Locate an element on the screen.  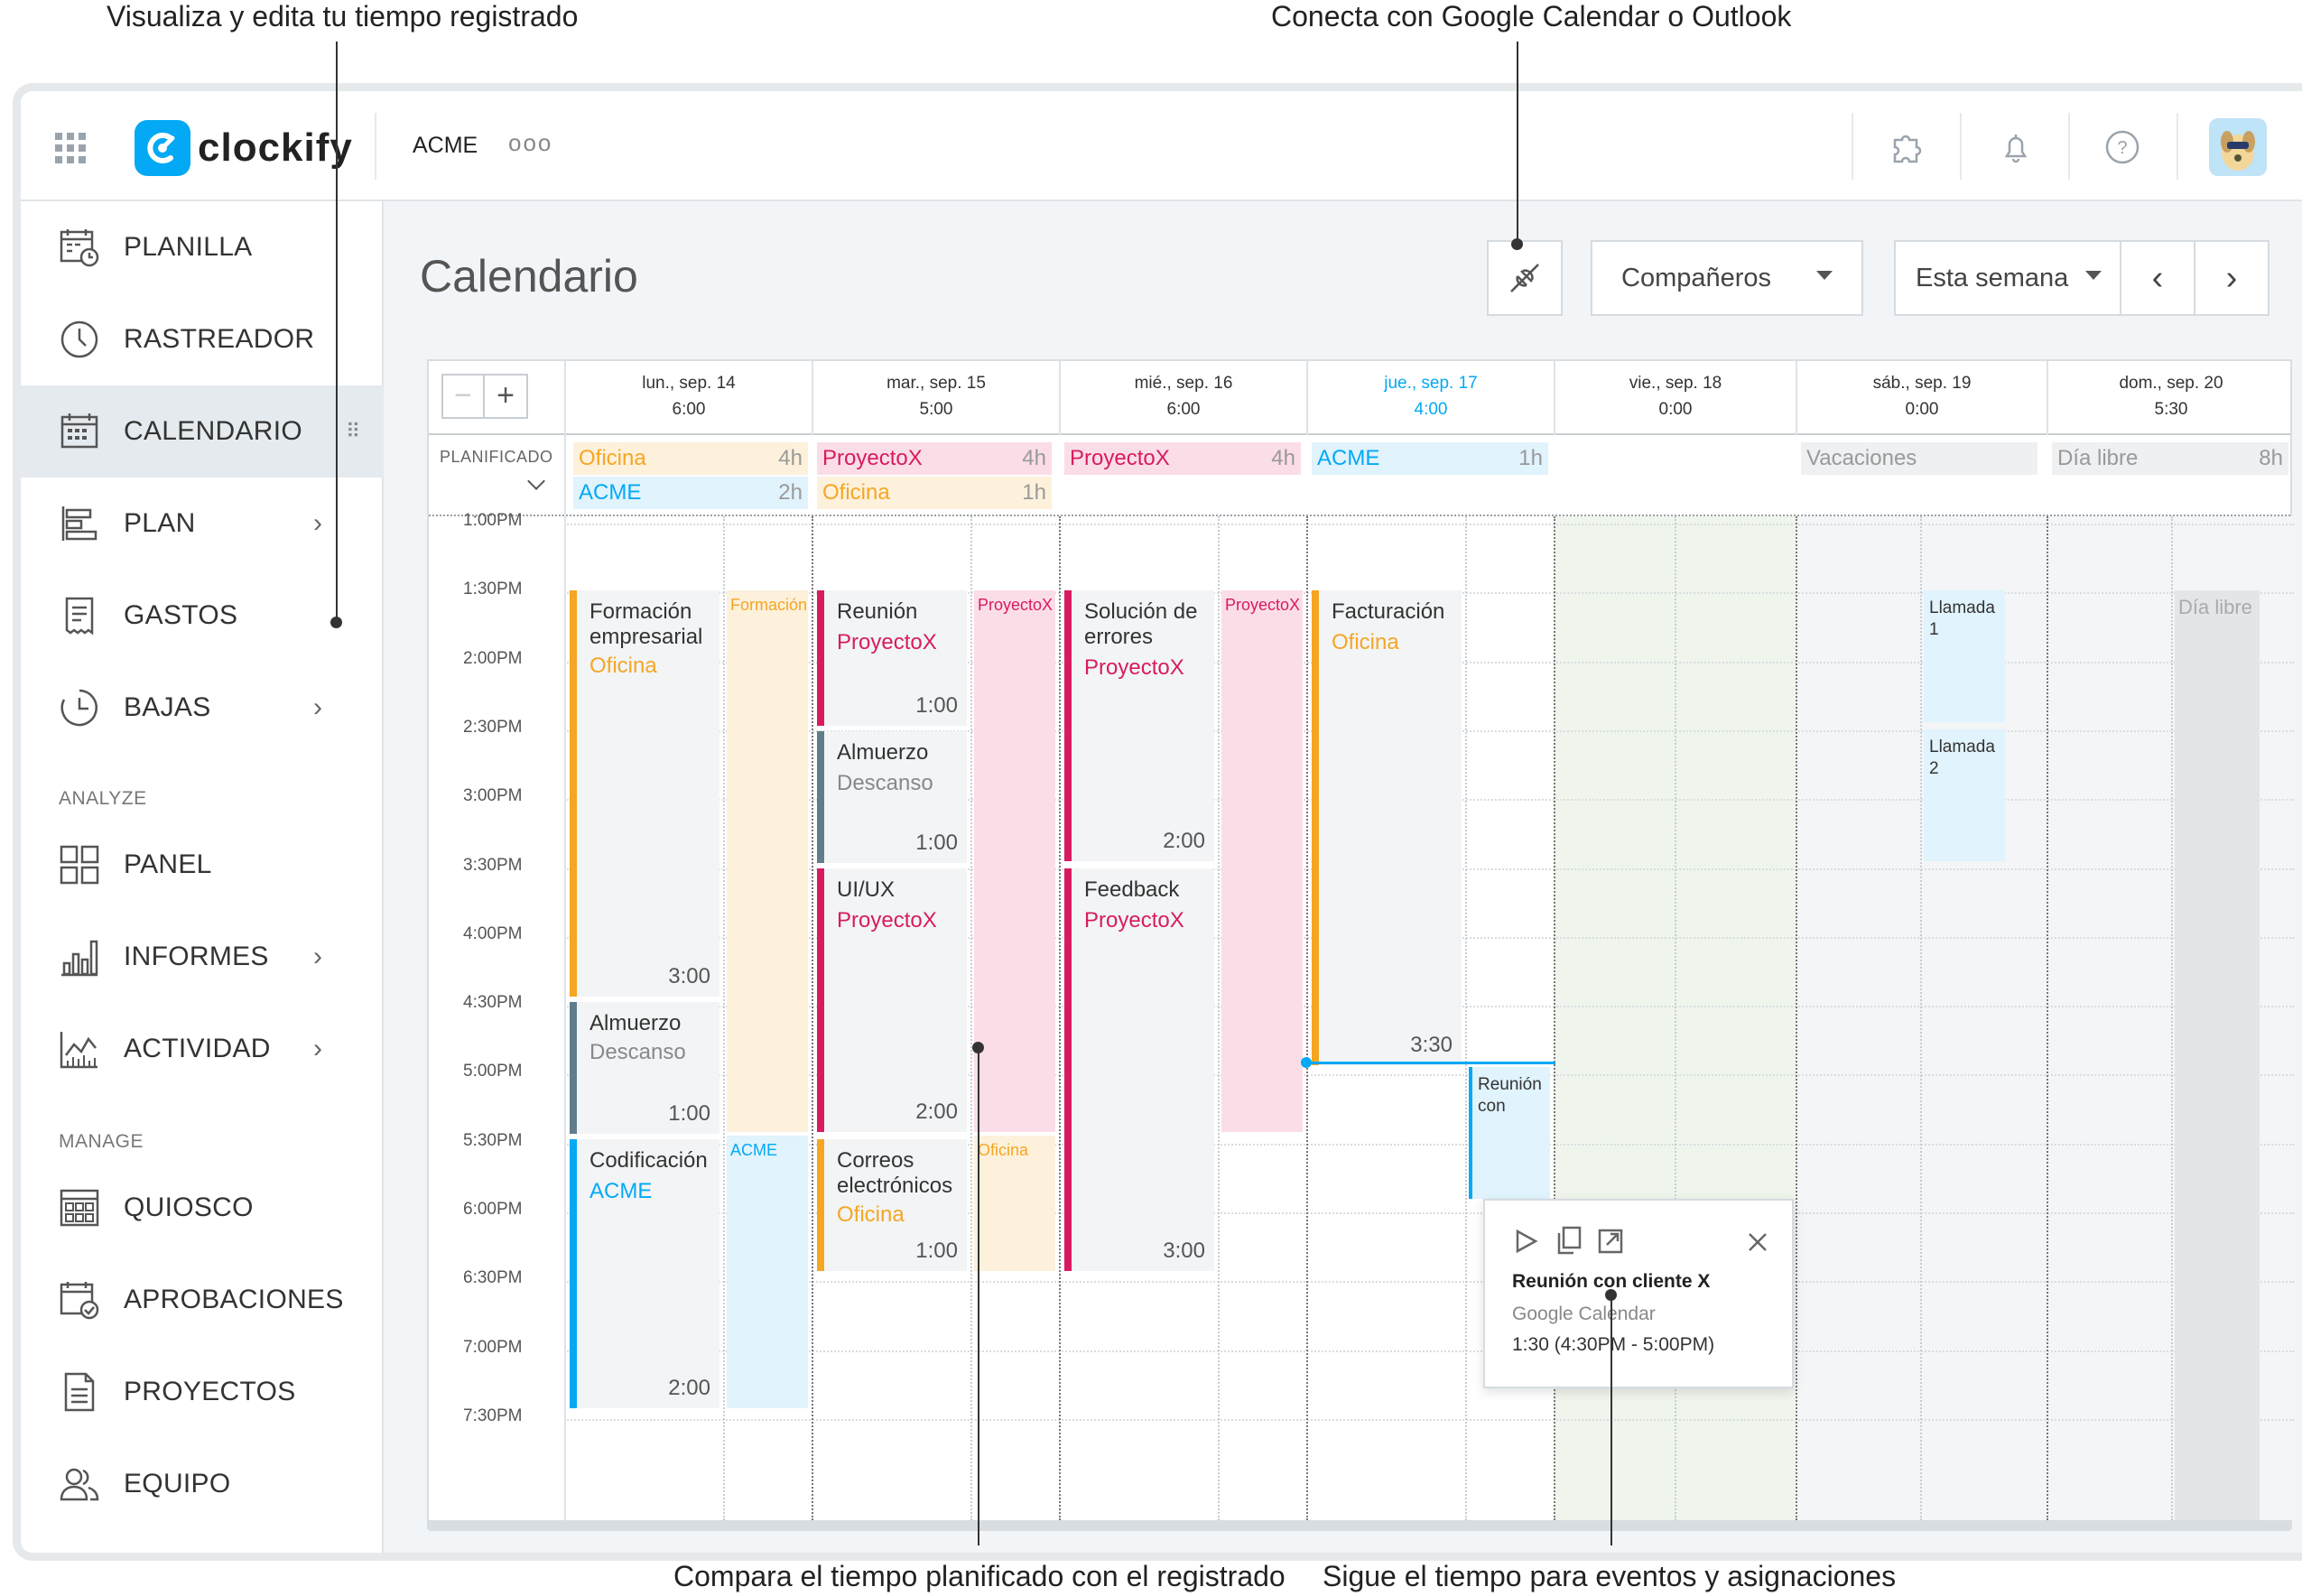
sidebar-item-actividad: ACTIVIDAD › is located at coordinates (202, 1049).